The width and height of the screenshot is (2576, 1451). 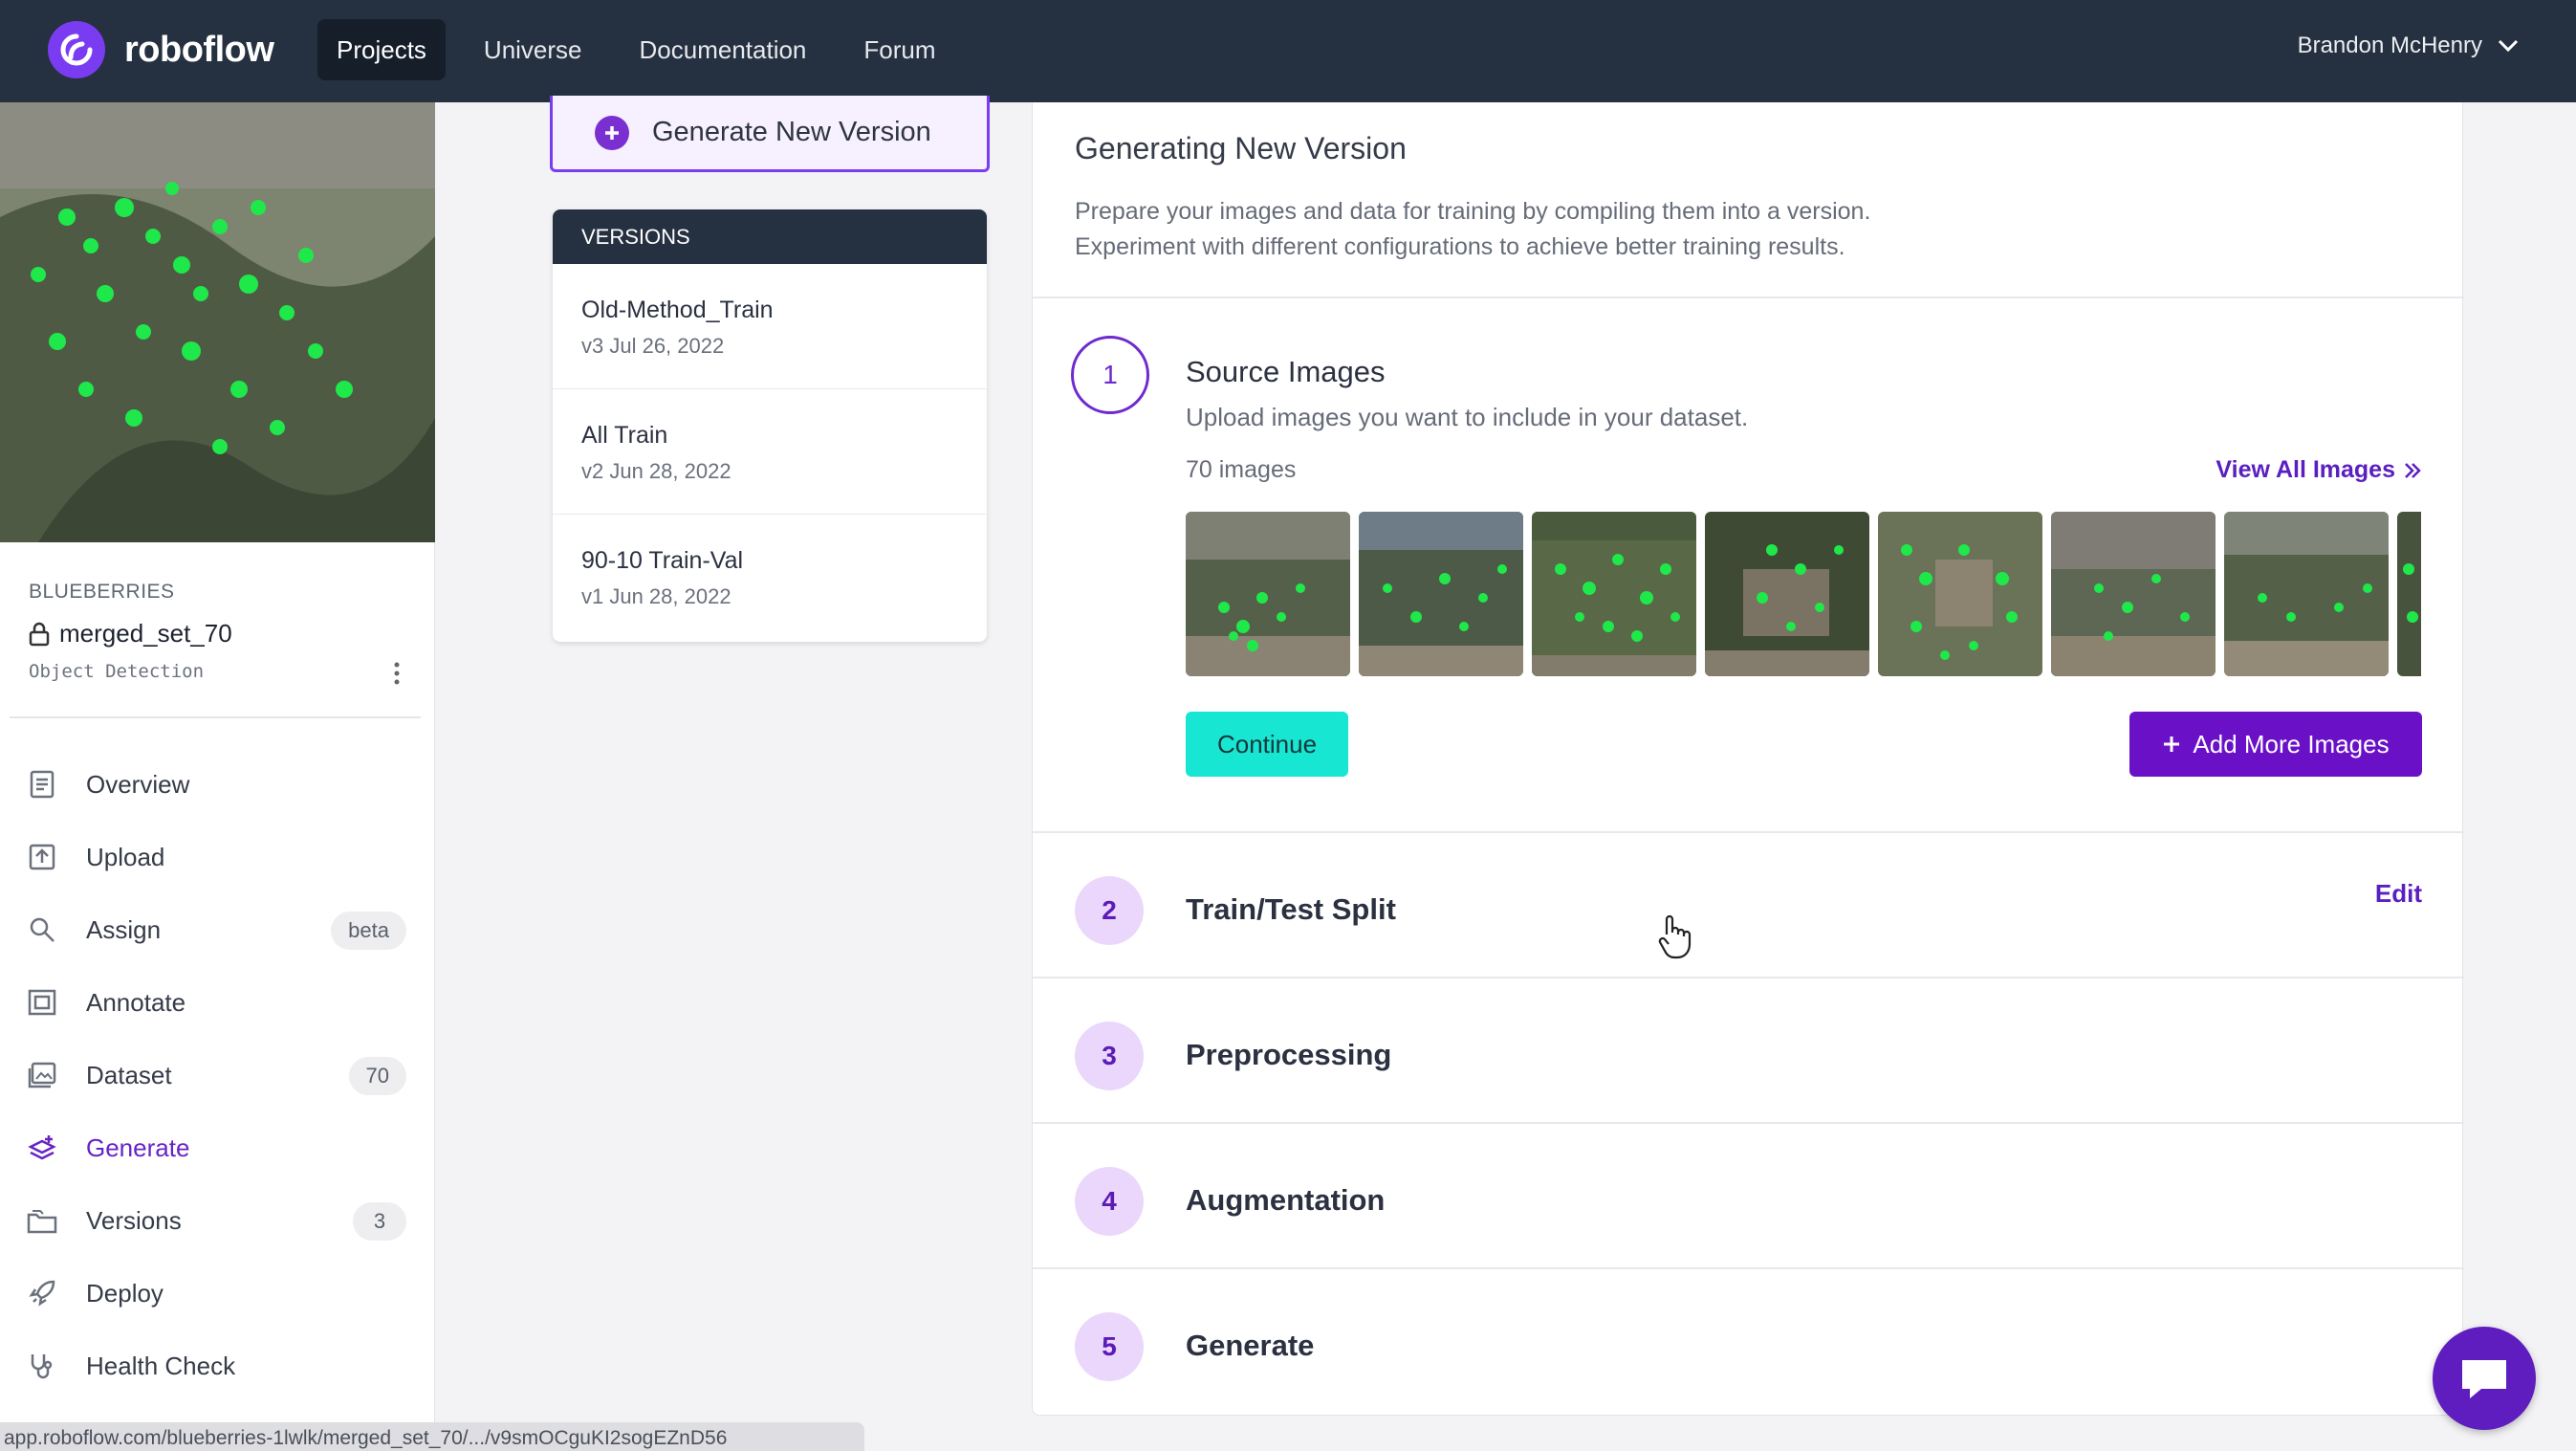 I want to click on sidebar-item-health-check: Health Check, so click(x=217, y=1366).